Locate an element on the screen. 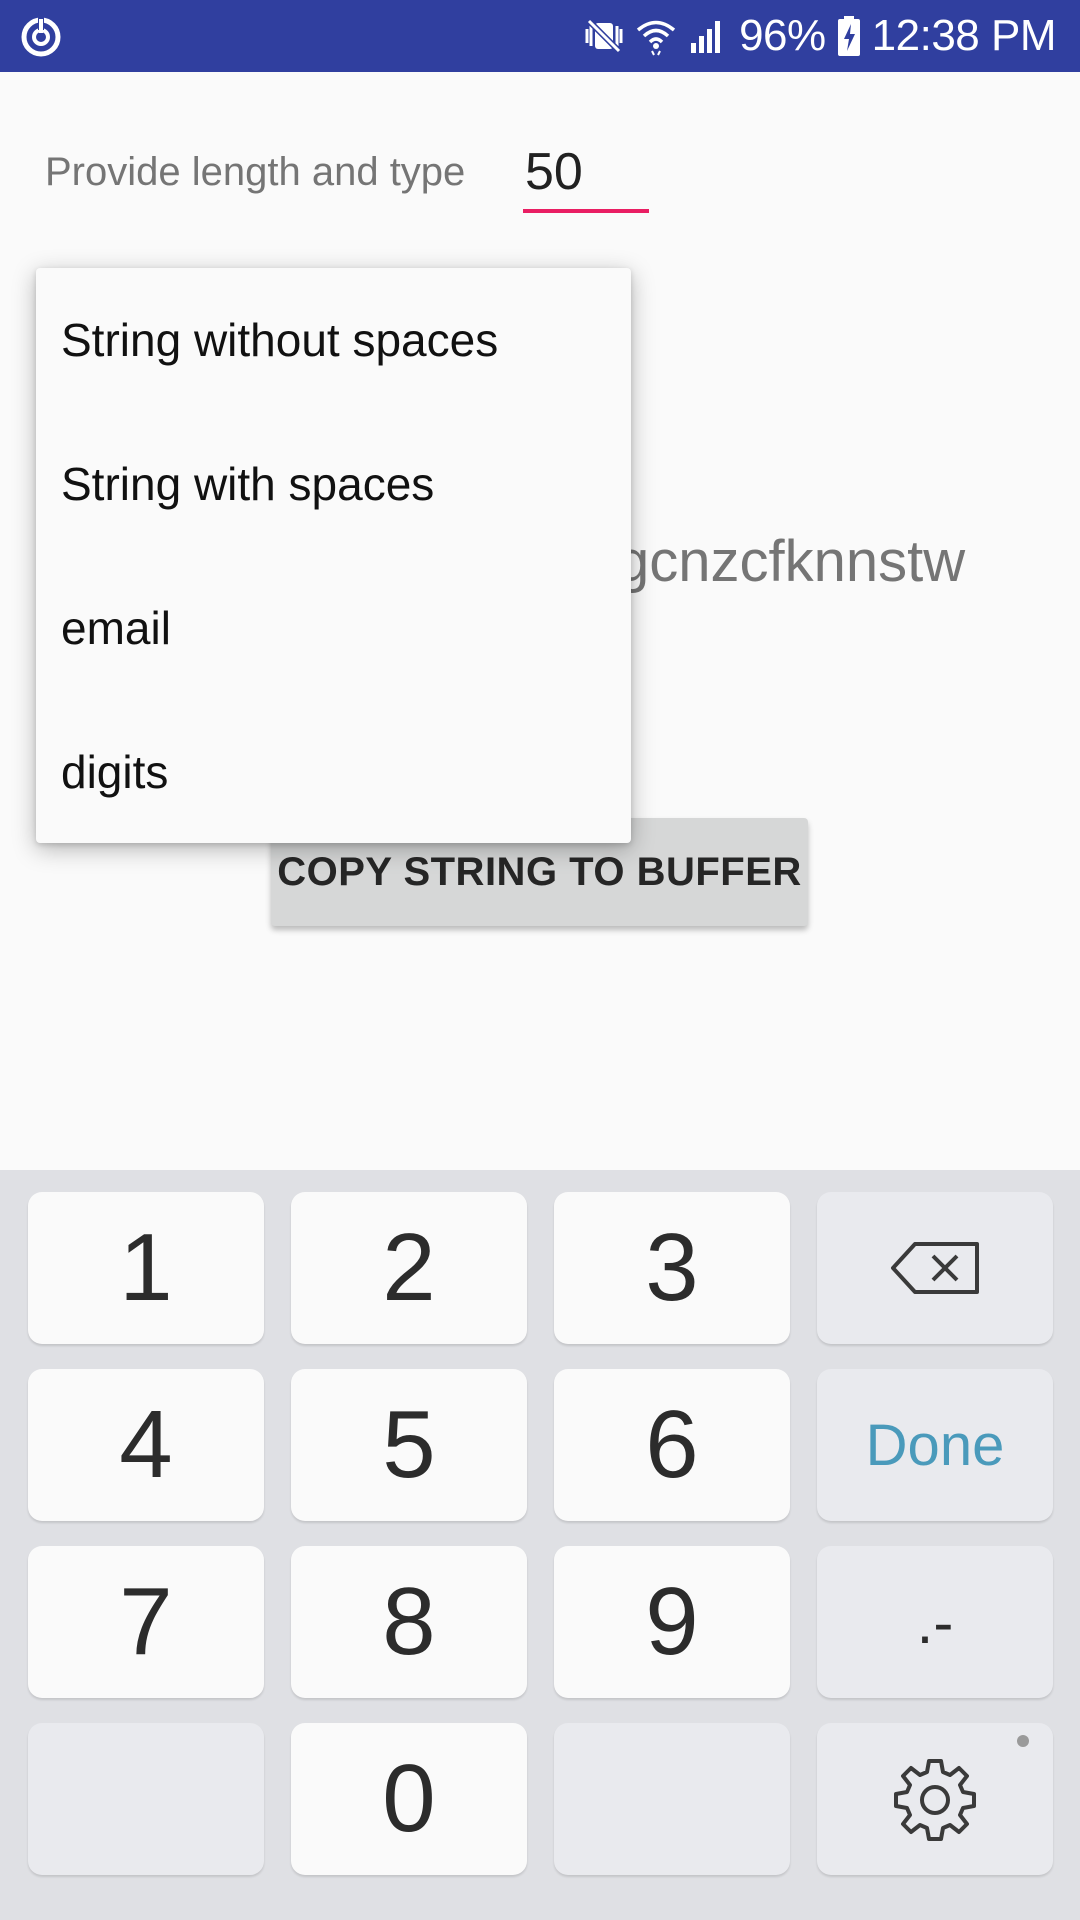  backspace-icon is located at coordinates (935, 1268).